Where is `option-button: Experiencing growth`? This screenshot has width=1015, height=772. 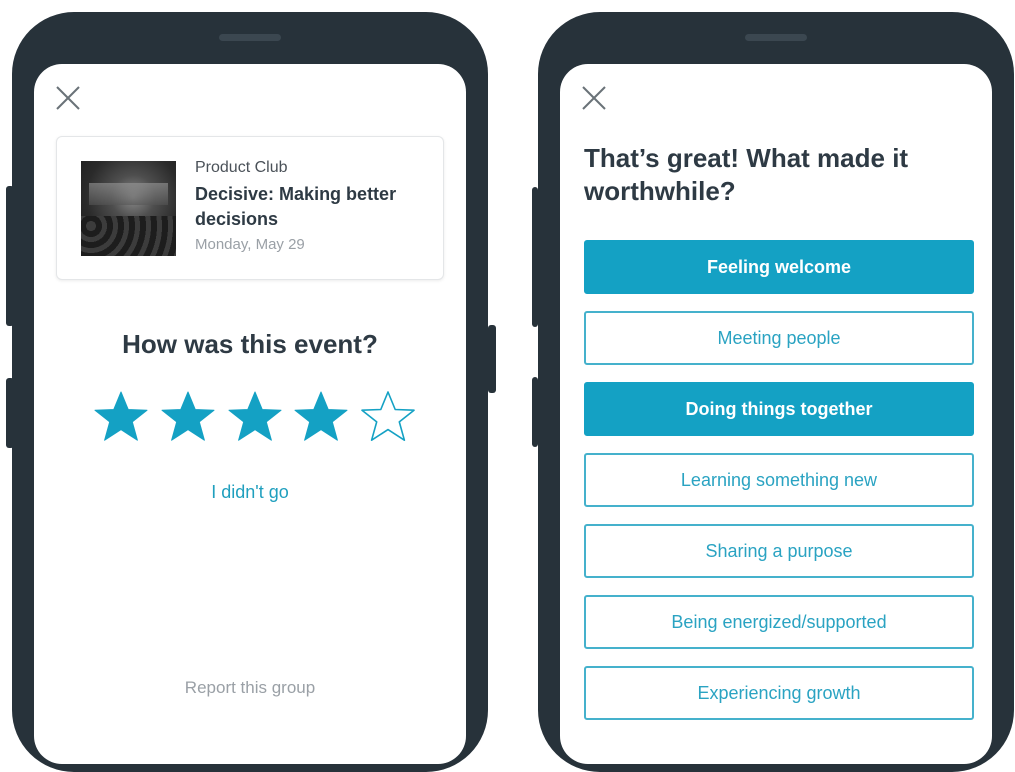 option-button: Experiencing growth is located at coordinates (779, 693).